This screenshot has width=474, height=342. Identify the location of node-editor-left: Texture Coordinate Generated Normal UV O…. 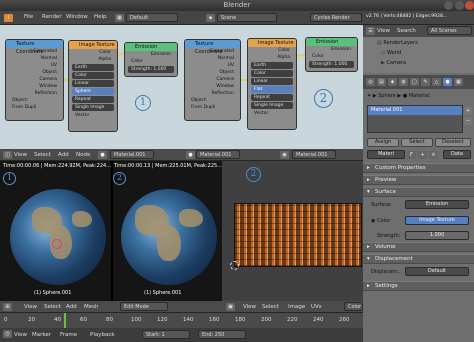
(90, 87).